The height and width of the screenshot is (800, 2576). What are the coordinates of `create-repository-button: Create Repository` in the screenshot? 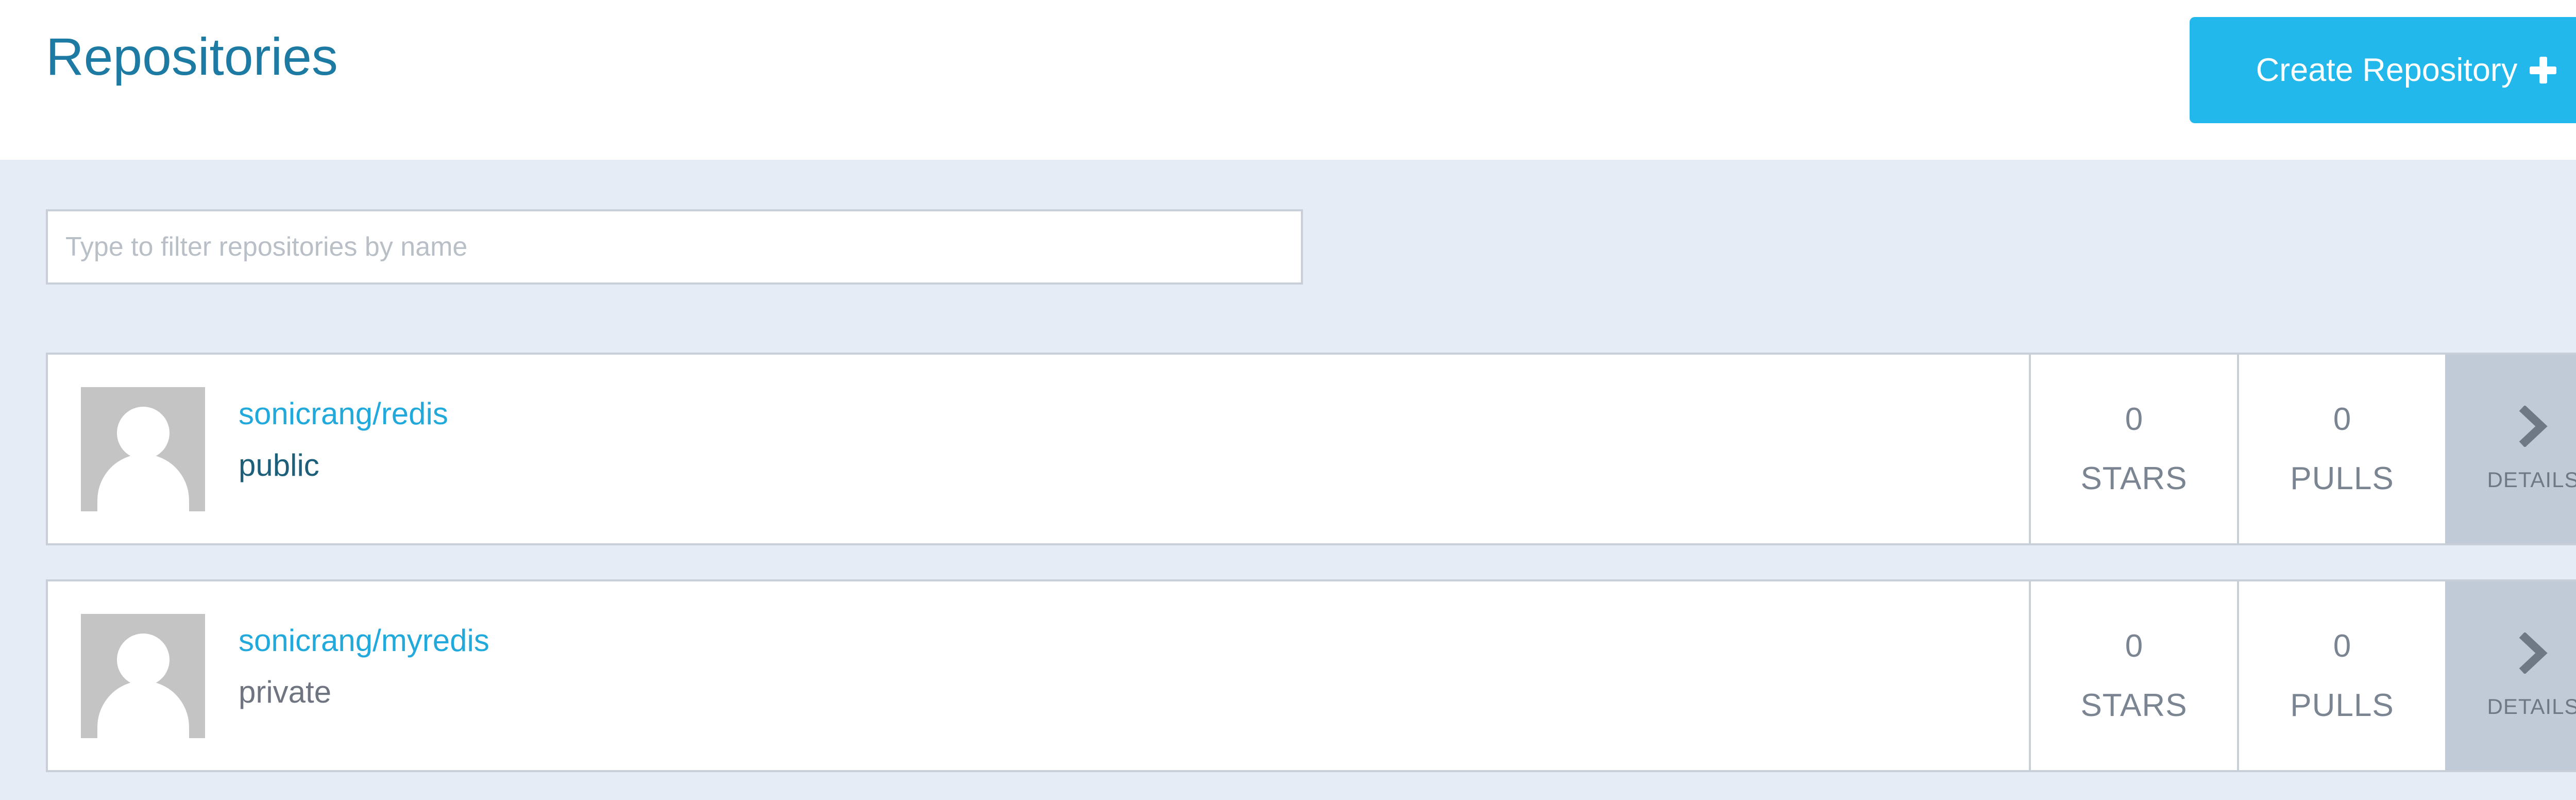 It's located at (2383, 70).